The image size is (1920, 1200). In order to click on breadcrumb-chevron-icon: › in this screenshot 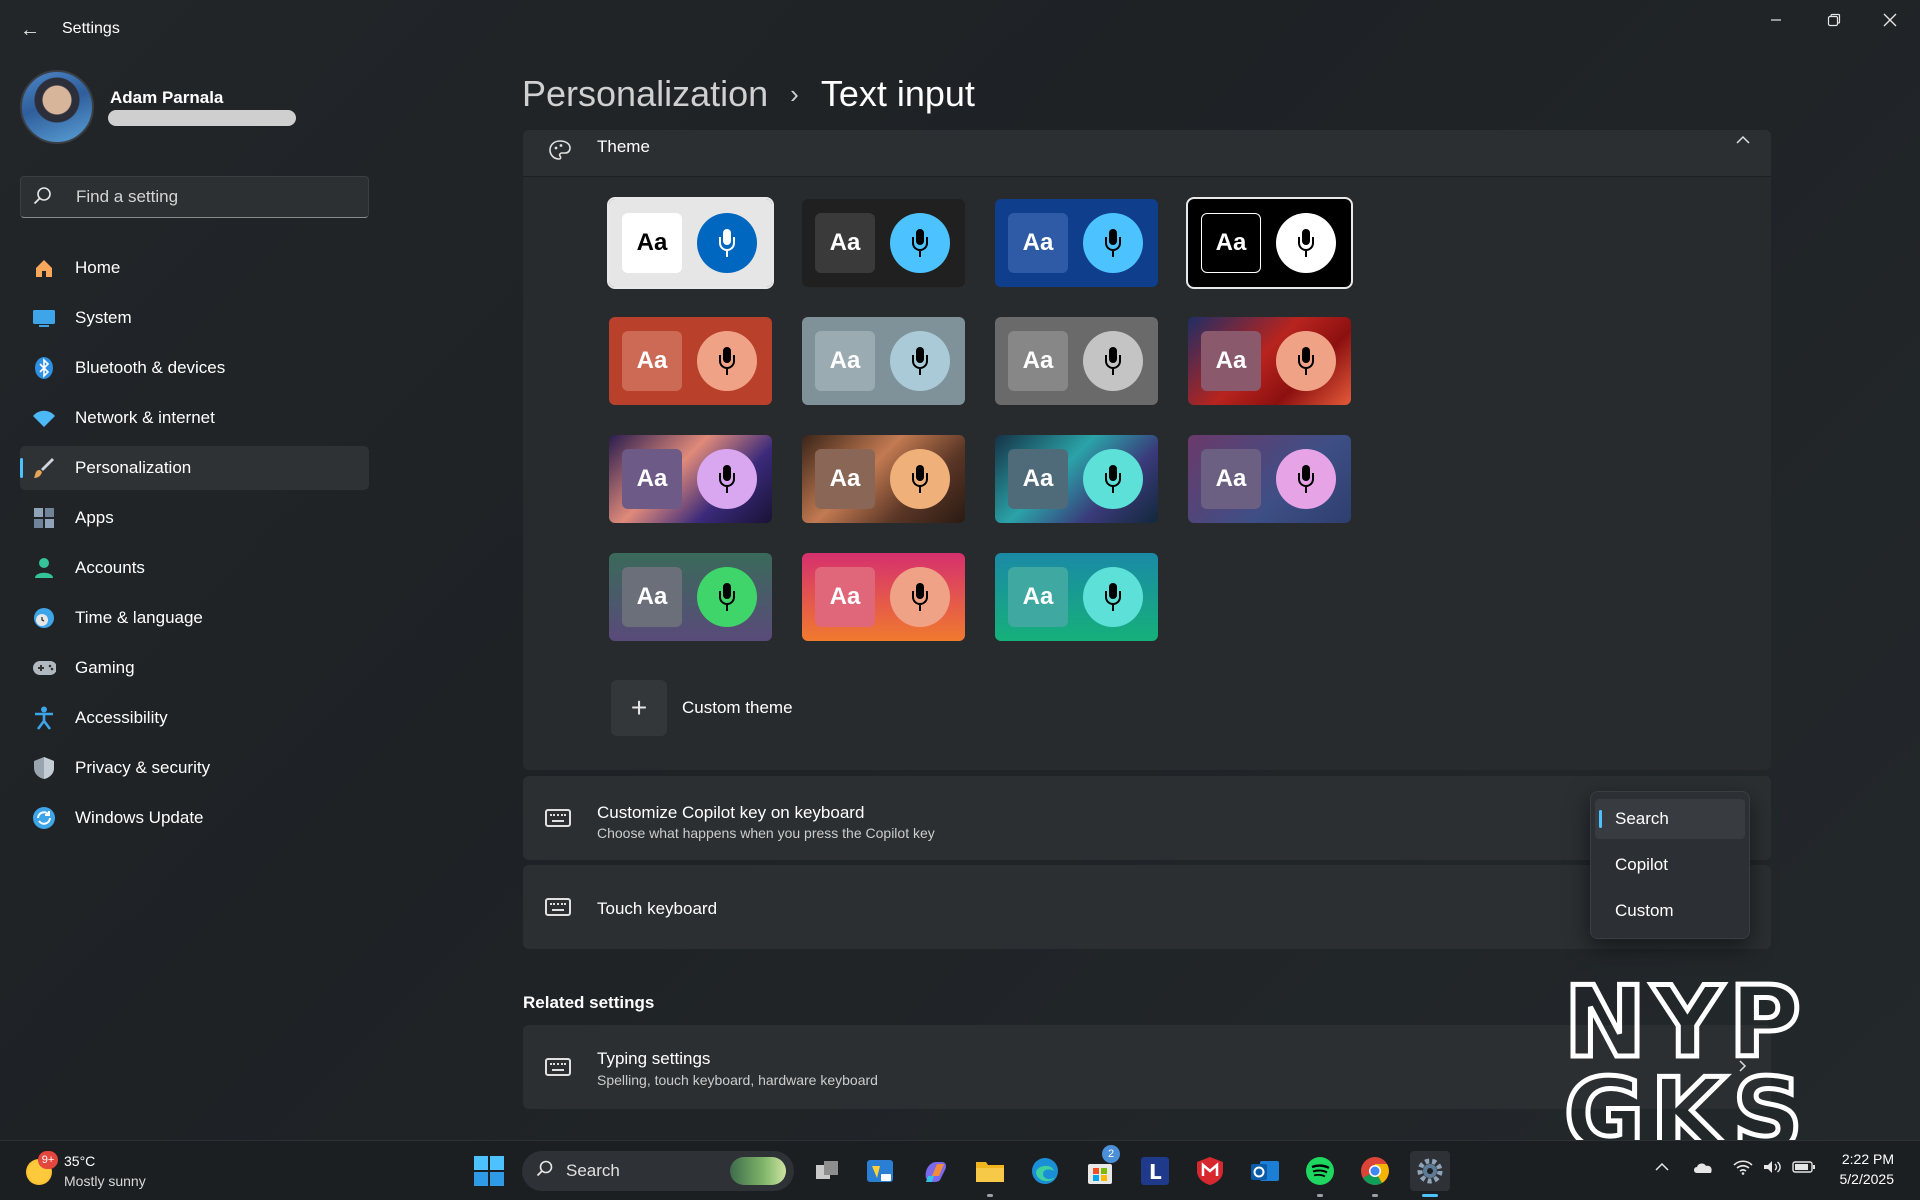, I will do `click(794, 93)`.